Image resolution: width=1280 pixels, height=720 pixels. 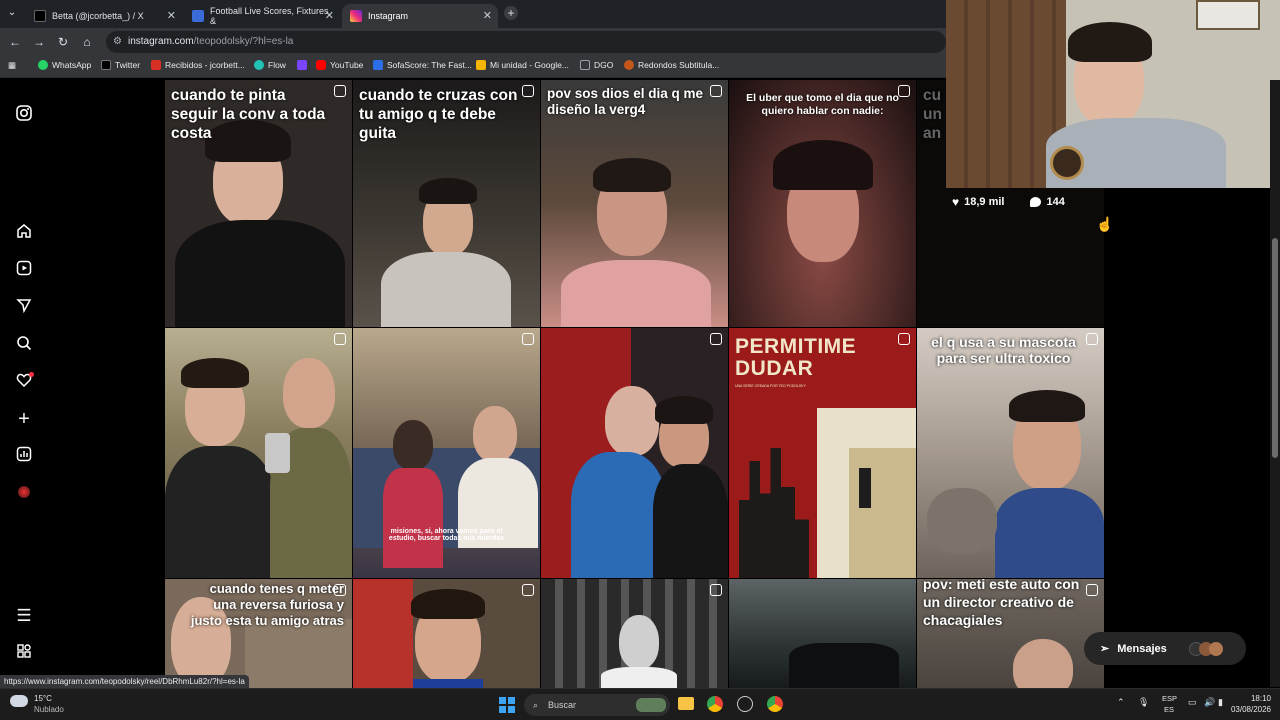 I want to click on search-icon, so click(x=24, y=345).